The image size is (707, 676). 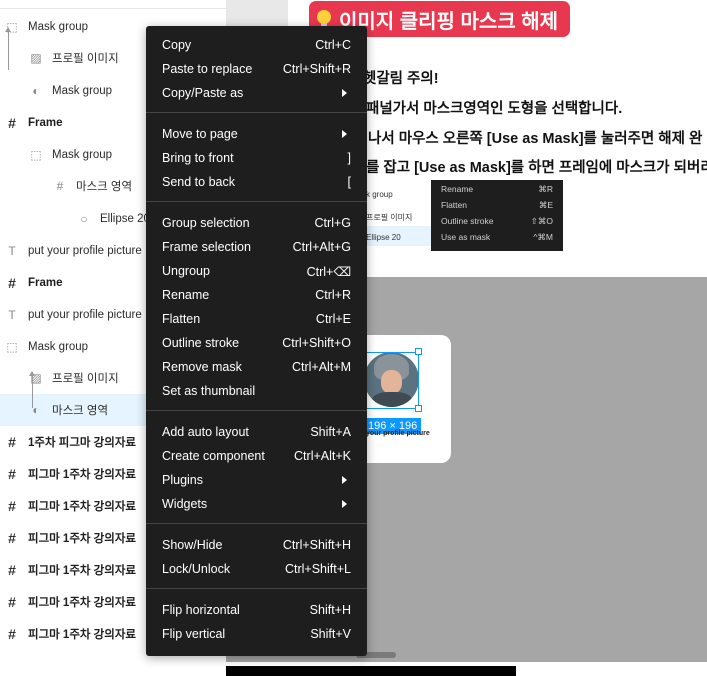 I want to click on doc-line-3: 나서 마우스 오른쪽 [Use as Mask]를 눌러주면 해제 완, so click(x=535, y=139).